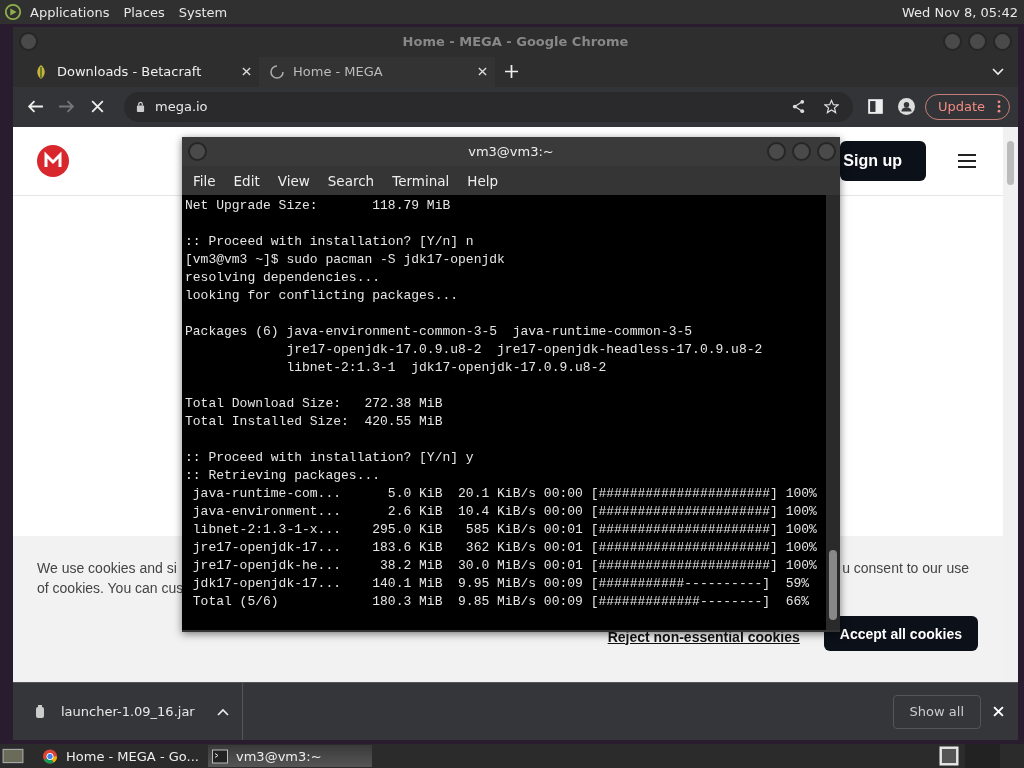  I want to click on terminal-line: Net Upgrade Size: 118.79 MiB, so click(318, 206).